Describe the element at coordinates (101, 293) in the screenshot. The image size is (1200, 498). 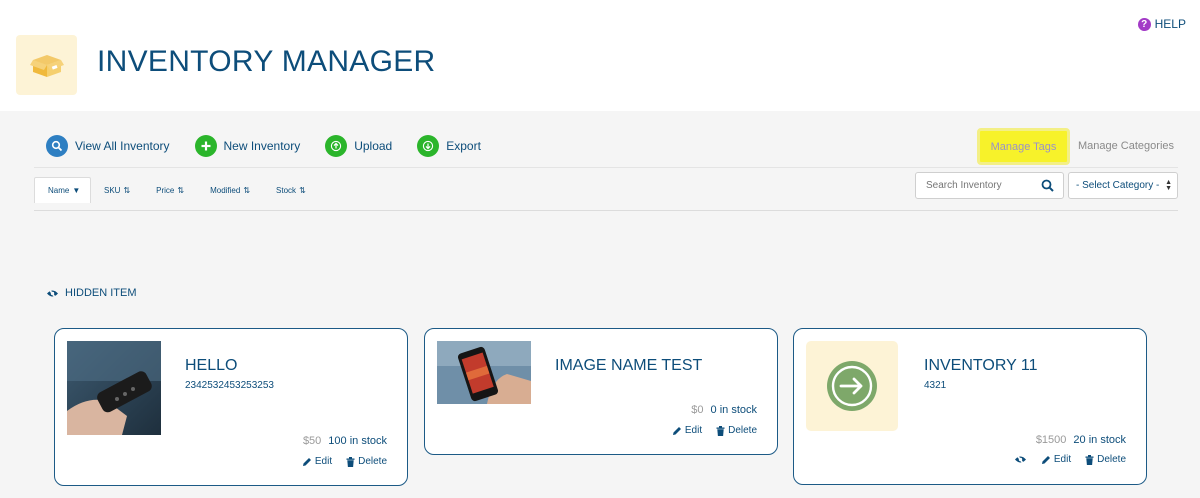
I see `hidden-item-label: HIDDEN ITEM` at that location.